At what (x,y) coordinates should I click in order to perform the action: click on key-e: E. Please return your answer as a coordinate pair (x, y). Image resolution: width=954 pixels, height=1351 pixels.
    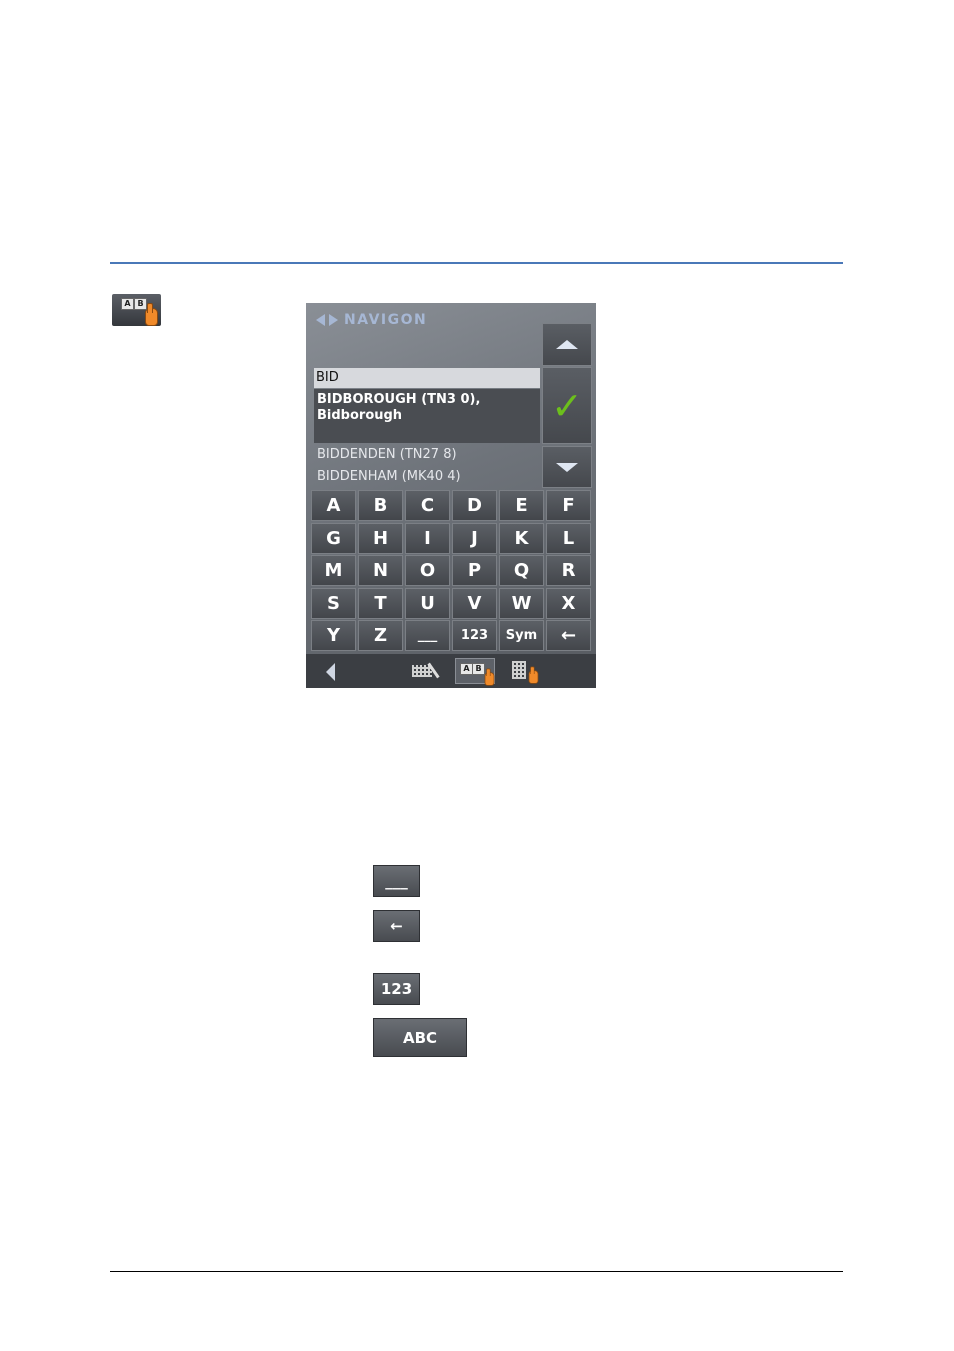
    Looking at the image, I should click on (521, 505).